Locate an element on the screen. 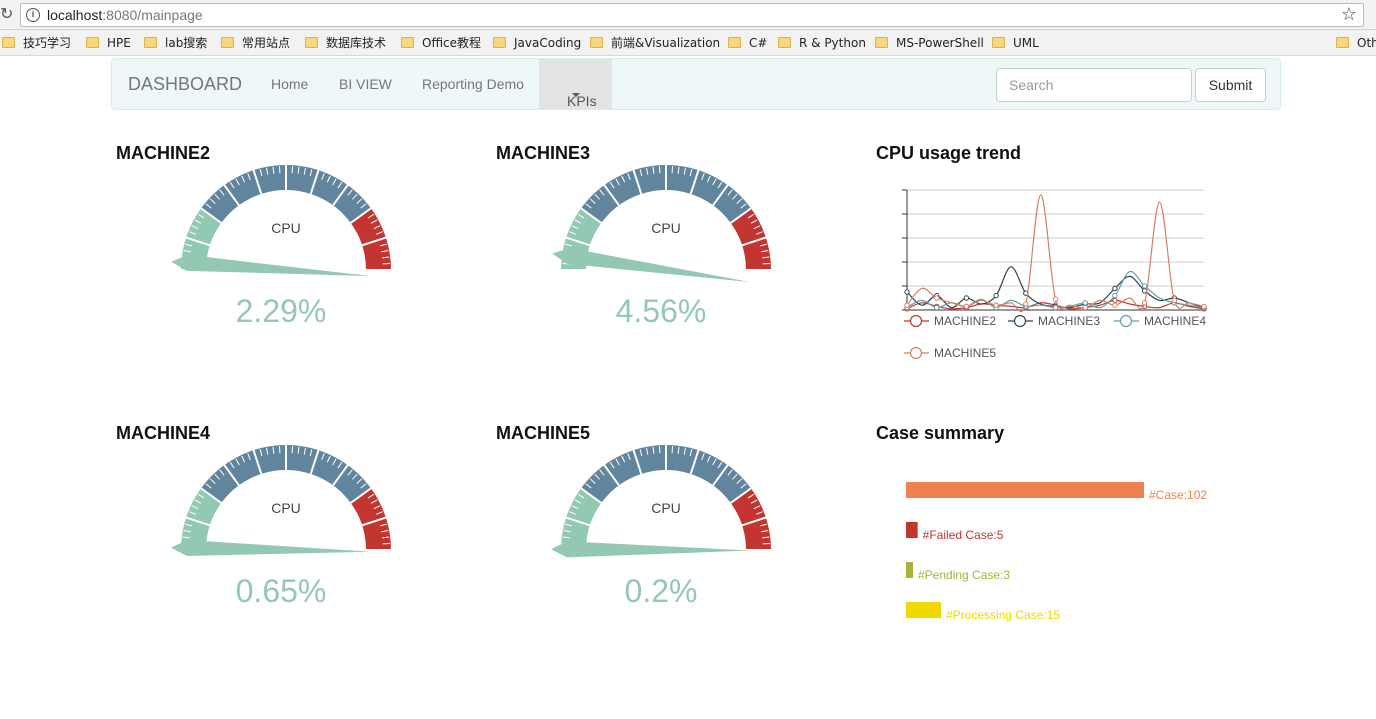  bookmark-2: lab搜索 is located at coordinates (175, 43).